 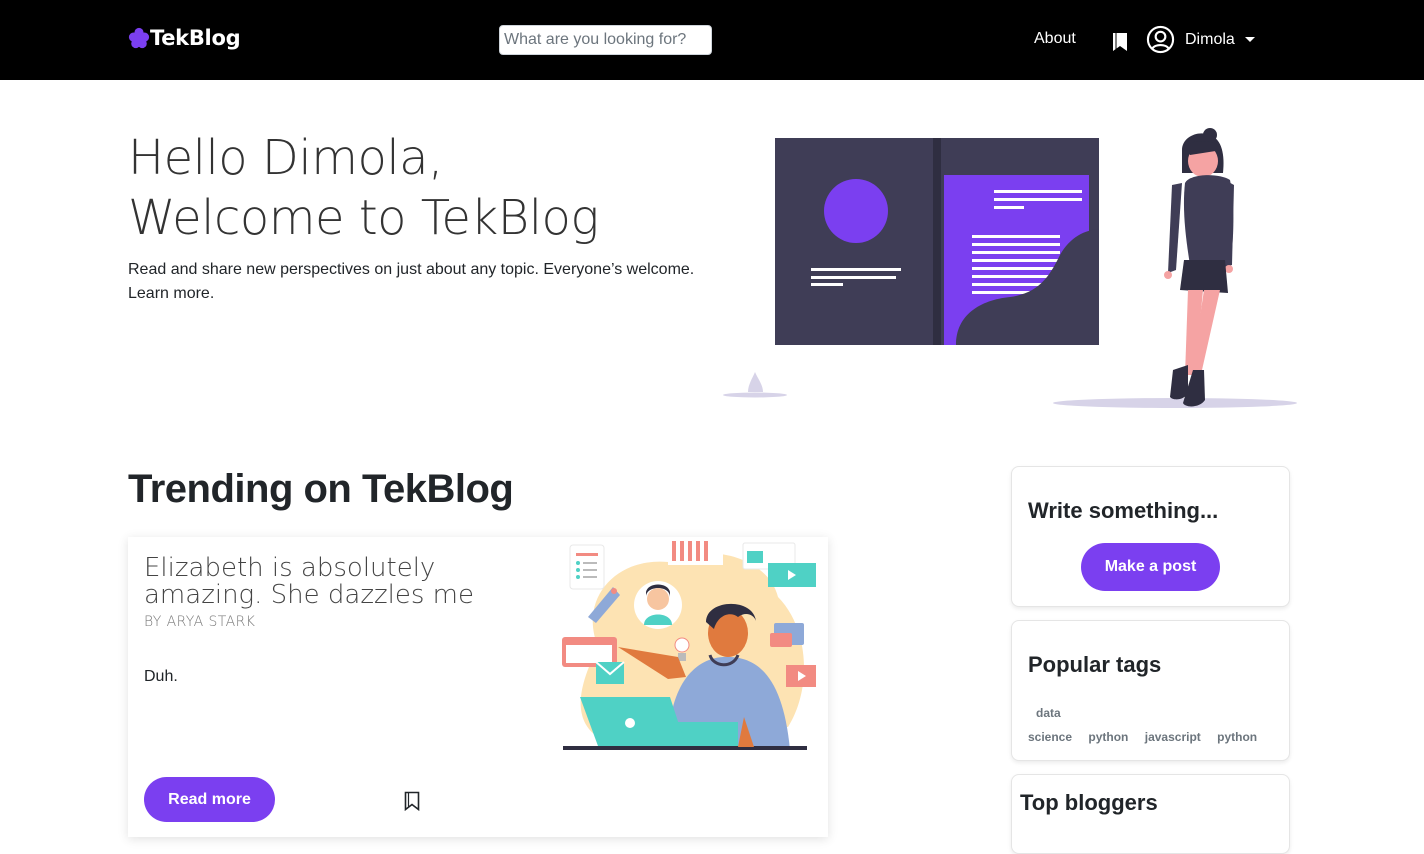 I want to click on navbar: TekBlog About Dimola, so click(x=712, y=40).